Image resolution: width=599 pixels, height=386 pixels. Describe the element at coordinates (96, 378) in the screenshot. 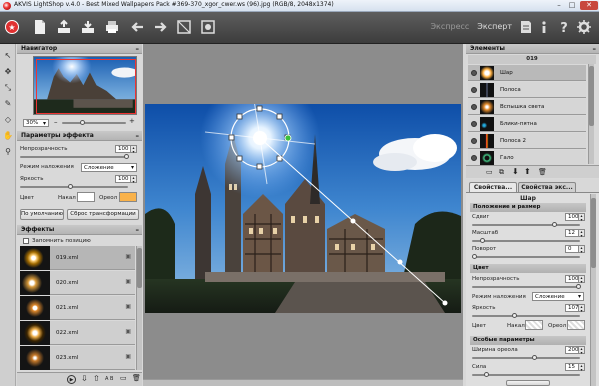

I see `upload-icon: ⇧` at that location.